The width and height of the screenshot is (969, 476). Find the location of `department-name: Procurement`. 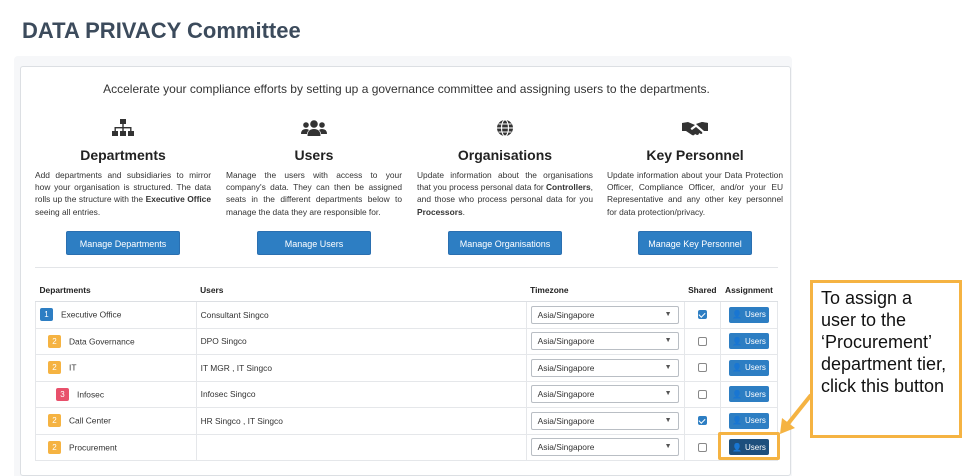

department-name: Procurement is located at coordinates (93, 447).